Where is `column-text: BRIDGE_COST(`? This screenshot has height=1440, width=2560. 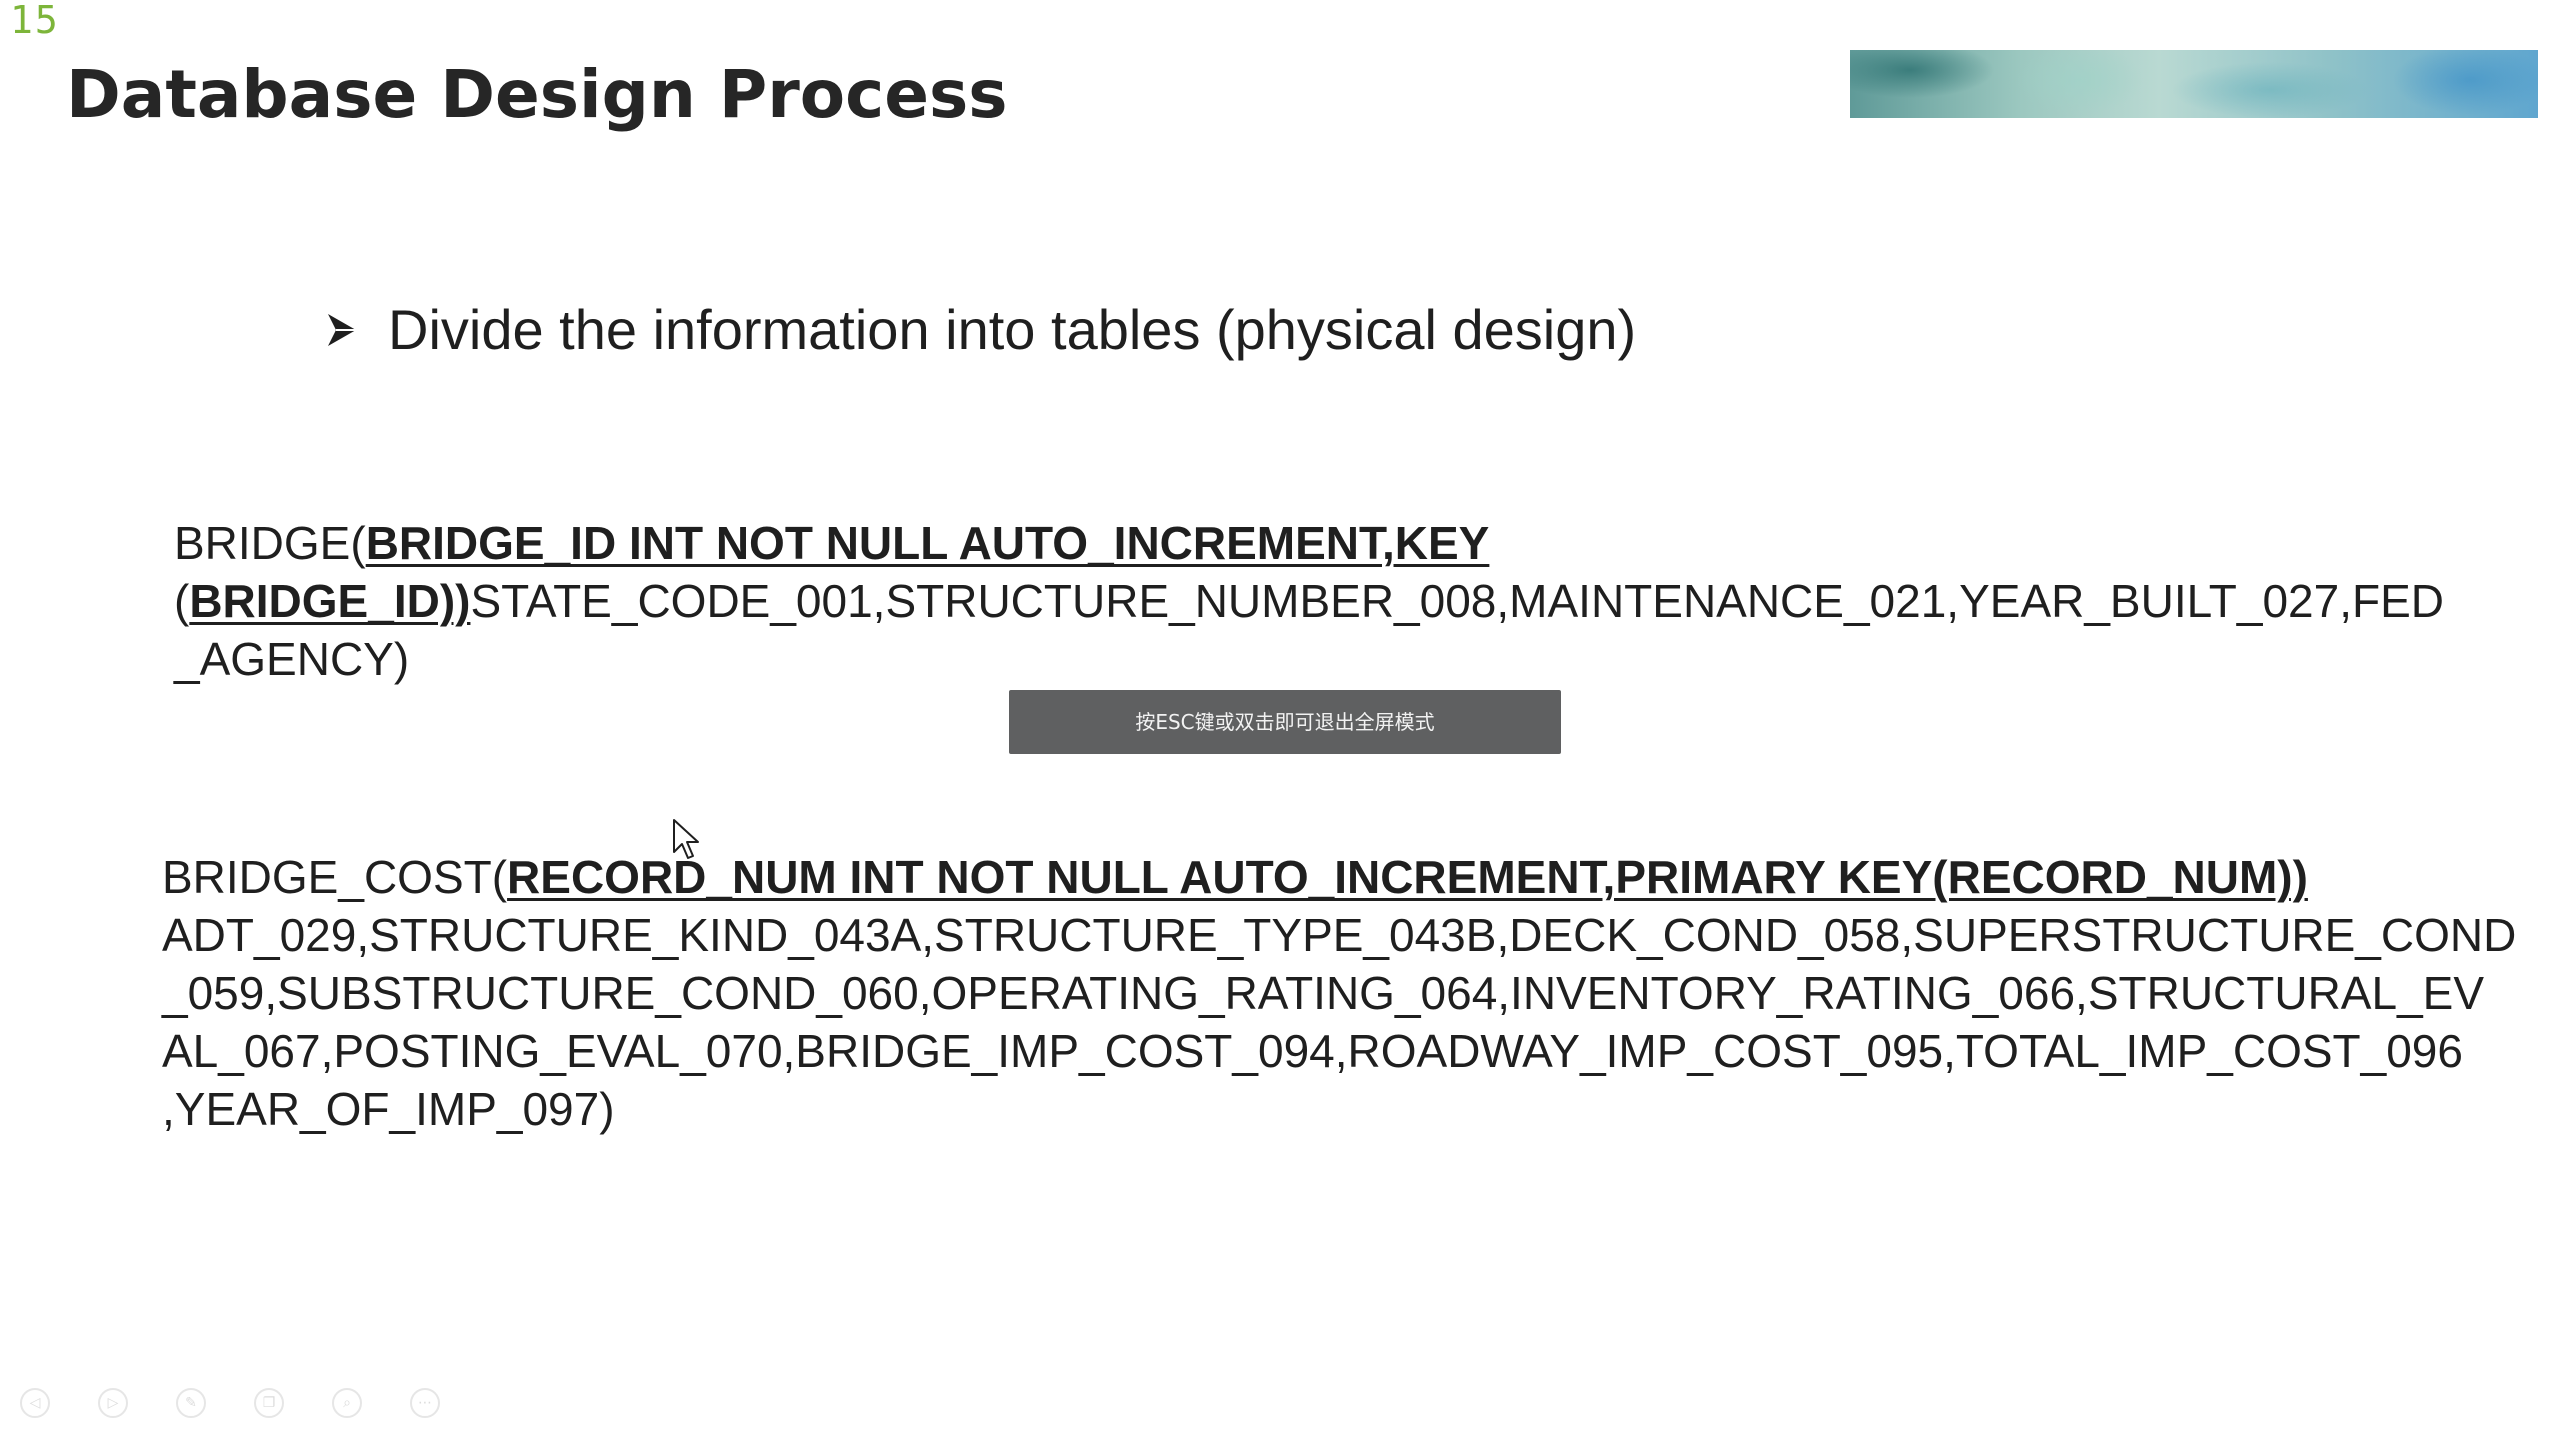 column-text: BRIDGE_COST( is located at coordinates (335, 877).